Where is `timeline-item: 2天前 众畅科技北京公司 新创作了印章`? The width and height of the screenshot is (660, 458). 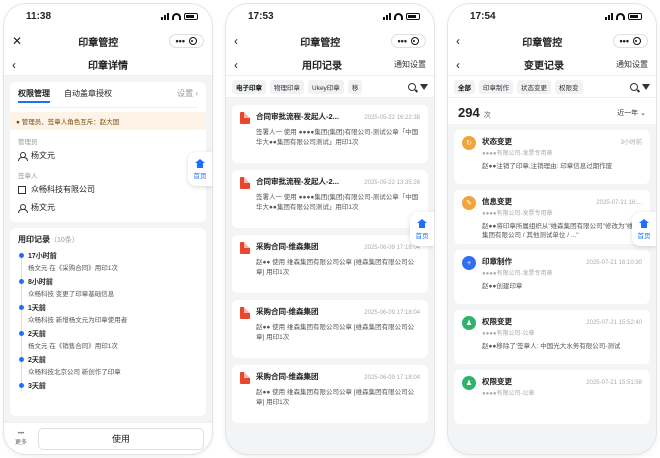
timeline-item: 2天前 众畅科技北京公司 新创作了印章 is located at coordinates (108, 365).